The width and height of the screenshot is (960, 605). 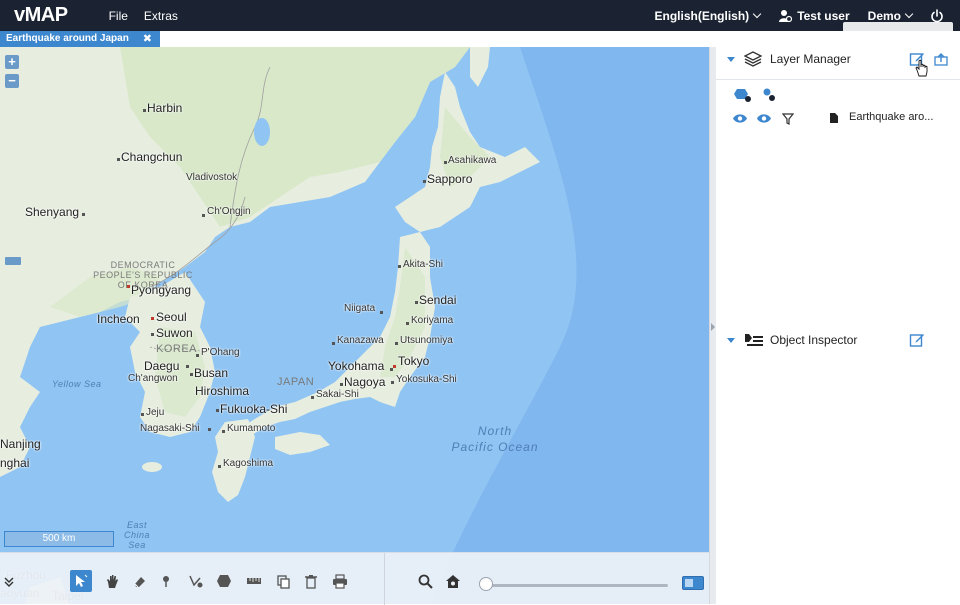 What do you see at coordinates (13, 261) in the screenshot?
I see `map-control-handle` at bounding box center [13, 261].